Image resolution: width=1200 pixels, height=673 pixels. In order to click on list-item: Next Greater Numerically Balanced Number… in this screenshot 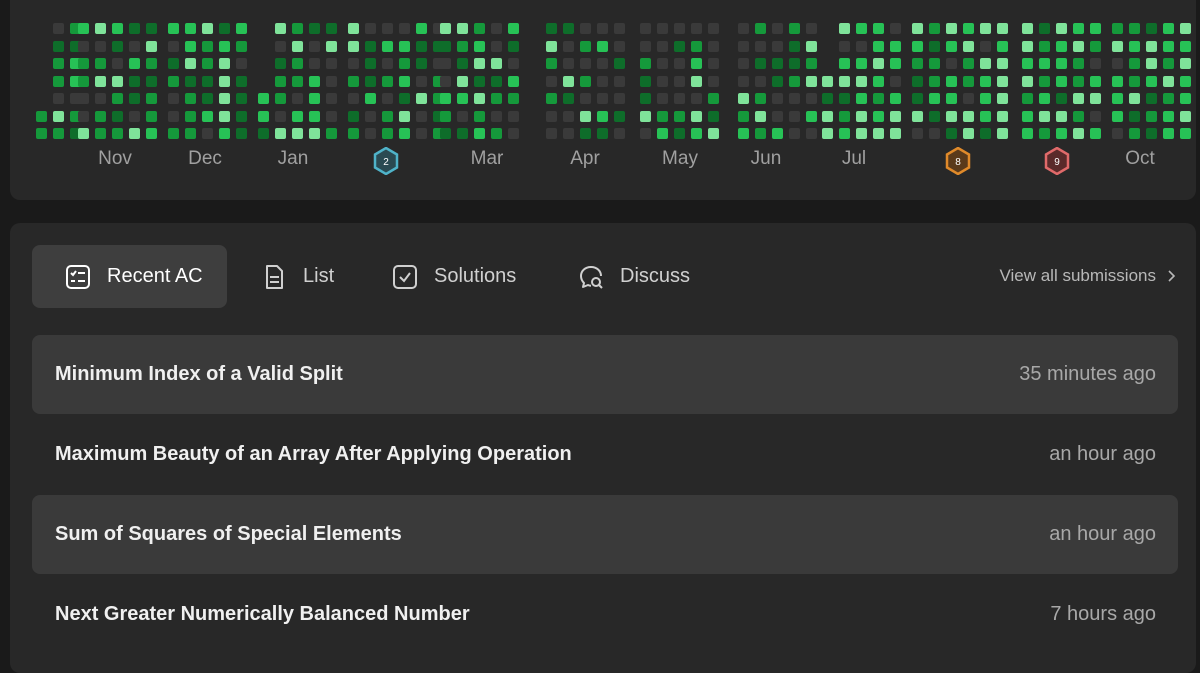, I will do `click(605, 614)`.